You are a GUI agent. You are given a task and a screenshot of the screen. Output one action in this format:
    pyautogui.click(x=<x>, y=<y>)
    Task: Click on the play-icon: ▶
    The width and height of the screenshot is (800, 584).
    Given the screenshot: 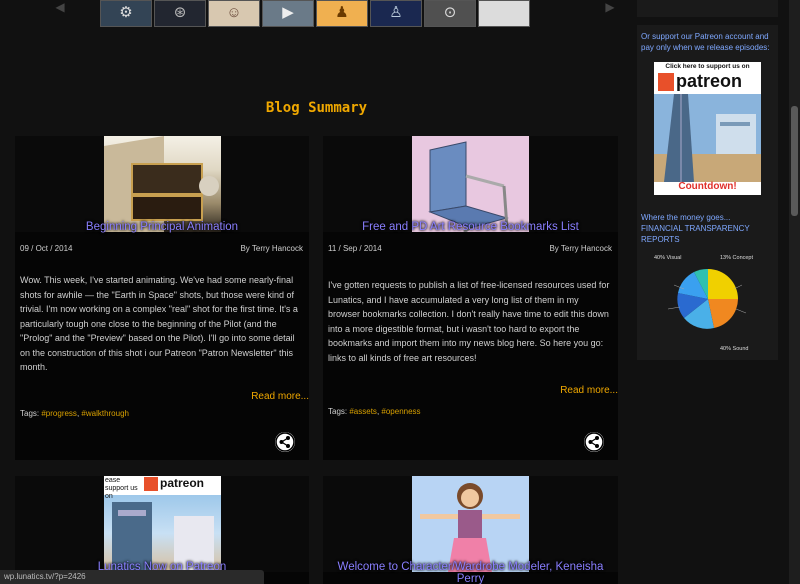 What is the action you would take?
    pyautogui.click(x=288, y=12)
    